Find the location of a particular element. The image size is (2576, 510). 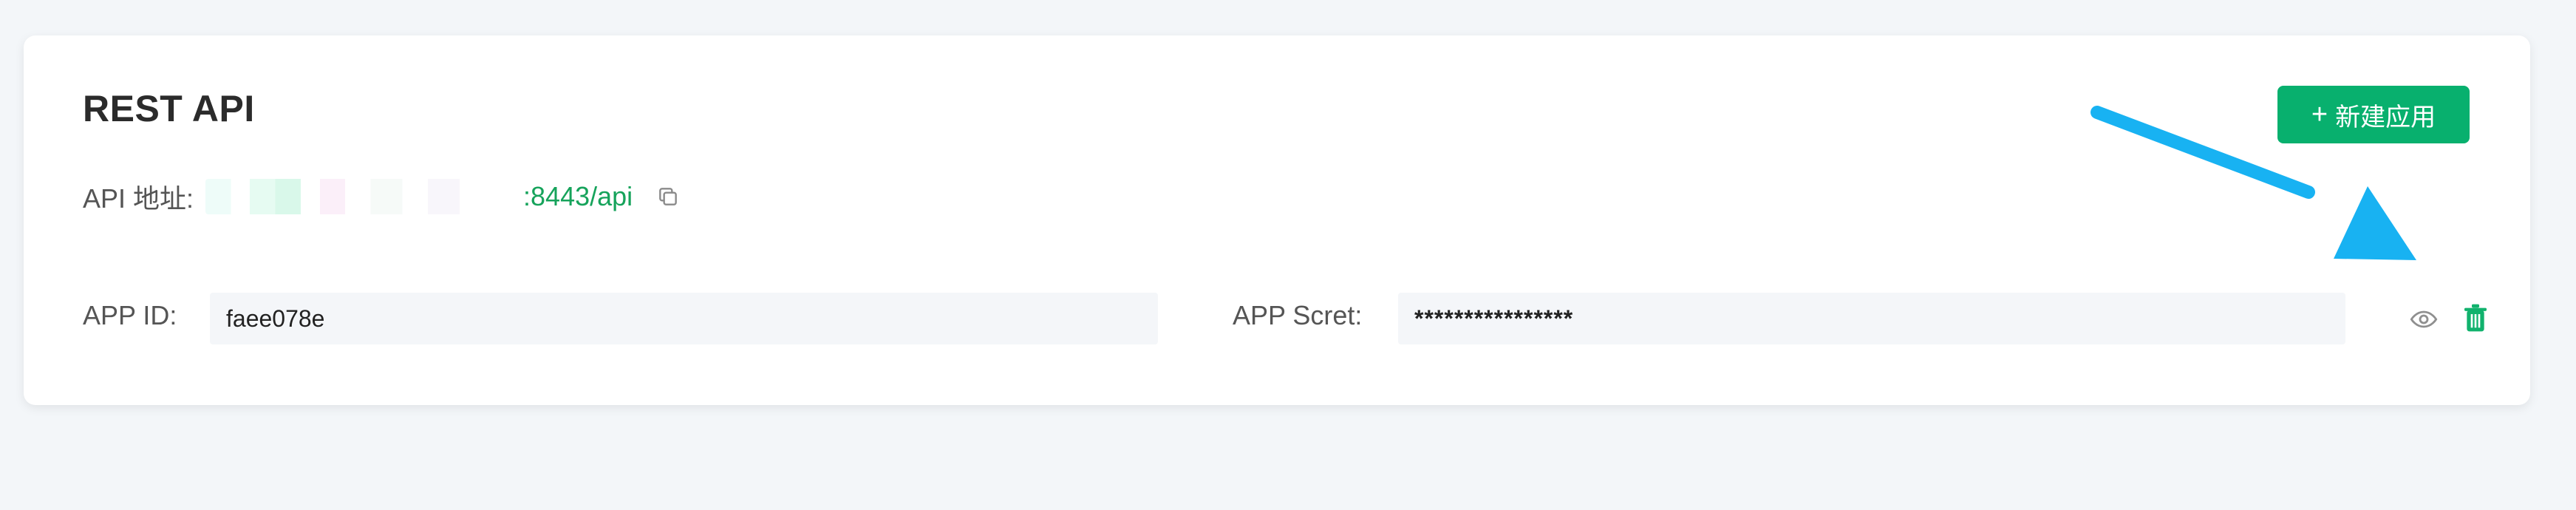

app-id-label: APP ID: is located at coordinates (130, 315).